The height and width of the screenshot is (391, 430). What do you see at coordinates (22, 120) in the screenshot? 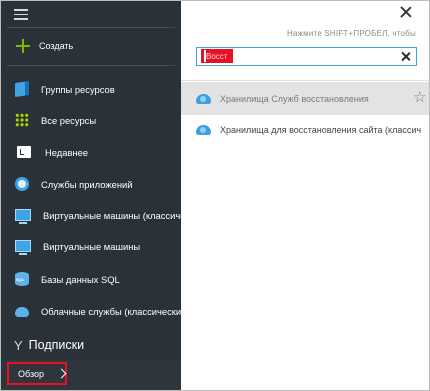
I see `all-resources-icon` at bounding box center [22, 120].